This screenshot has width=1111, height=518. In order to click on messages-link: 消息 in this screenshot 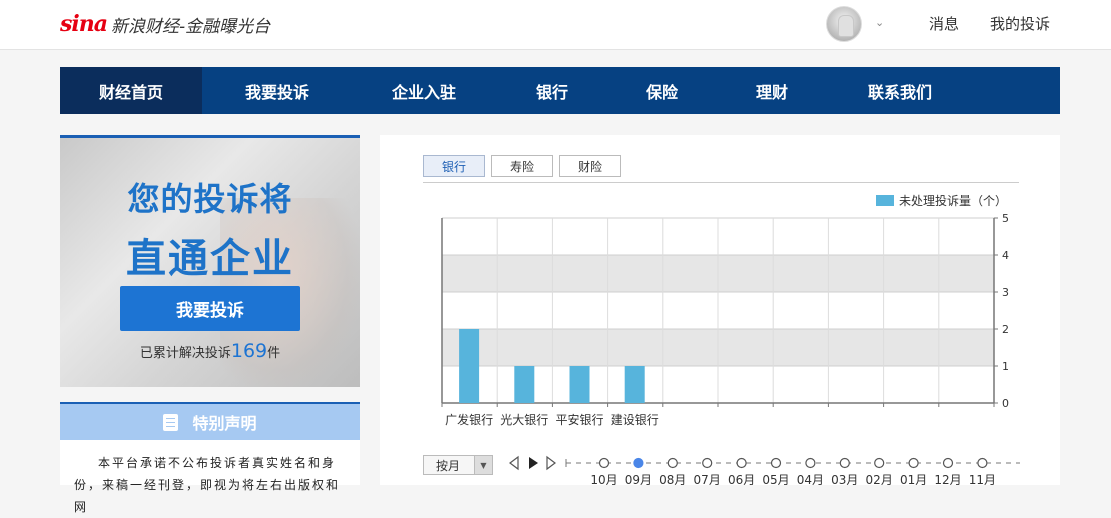, I will do `click(944, 23)`.